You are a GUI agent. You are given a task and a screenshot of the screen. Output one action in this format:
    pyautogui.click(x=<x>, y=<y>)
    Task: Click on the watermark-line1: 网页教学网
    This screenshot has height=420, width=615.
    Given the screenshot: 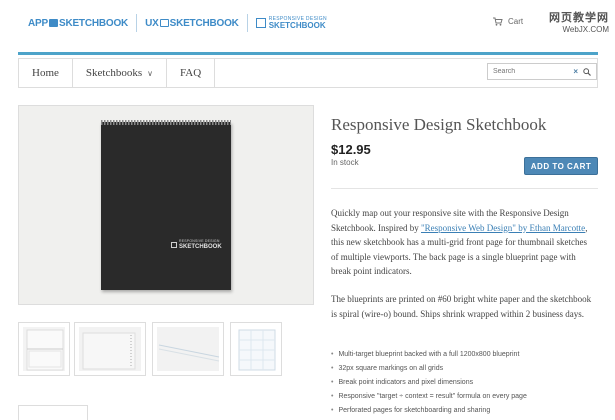 What is the action you would take?
    pyautogui.click(x=579, y=17)
    